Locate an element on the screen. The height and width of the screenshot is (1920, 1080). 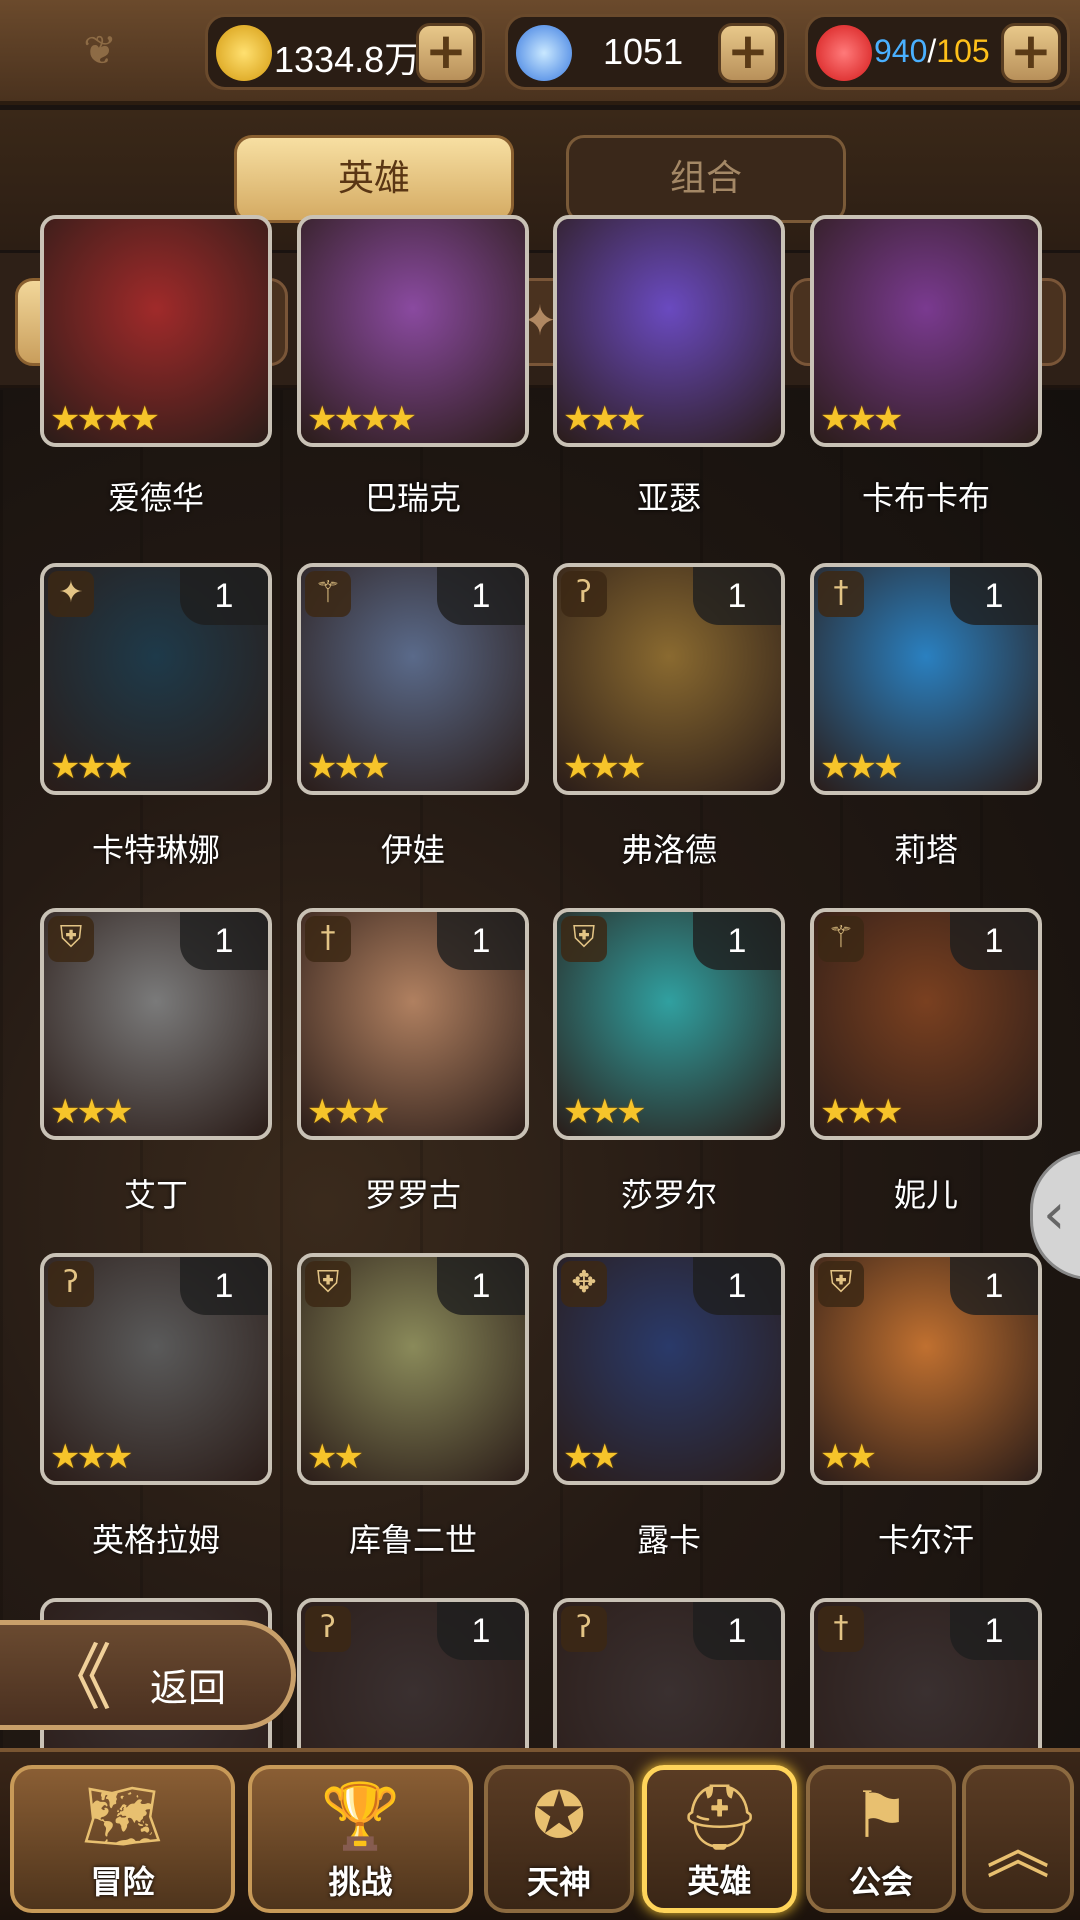
nav-label: 公会 is located at coordinates (880, 1882).